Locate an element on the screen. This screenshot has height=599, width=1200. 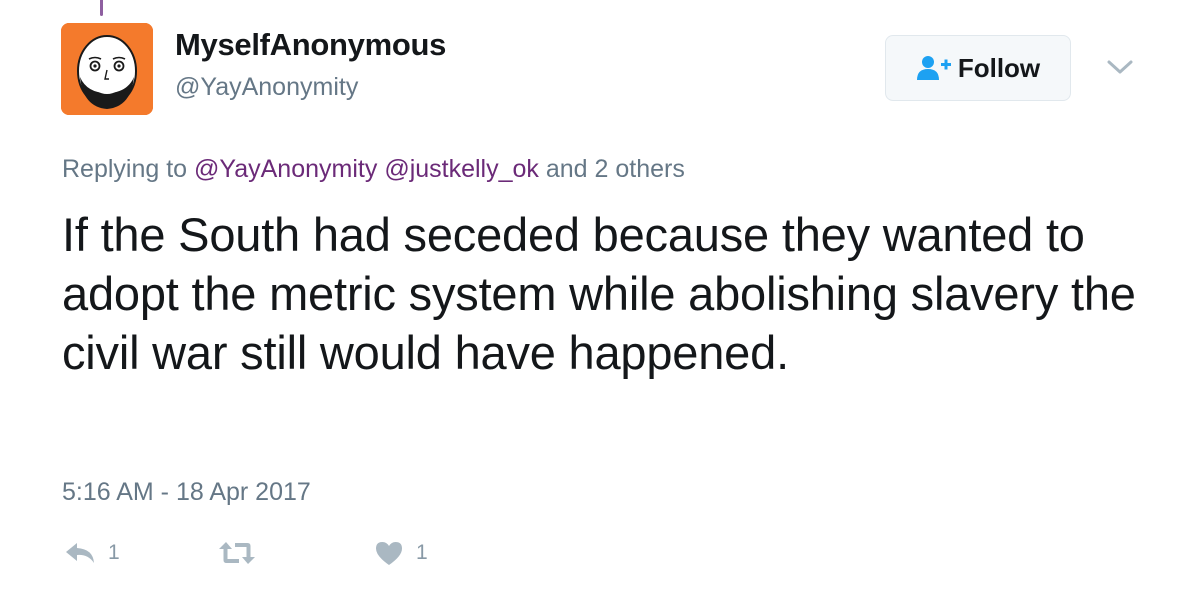
chevron-down-icon is located at coordinates (1120, 67).